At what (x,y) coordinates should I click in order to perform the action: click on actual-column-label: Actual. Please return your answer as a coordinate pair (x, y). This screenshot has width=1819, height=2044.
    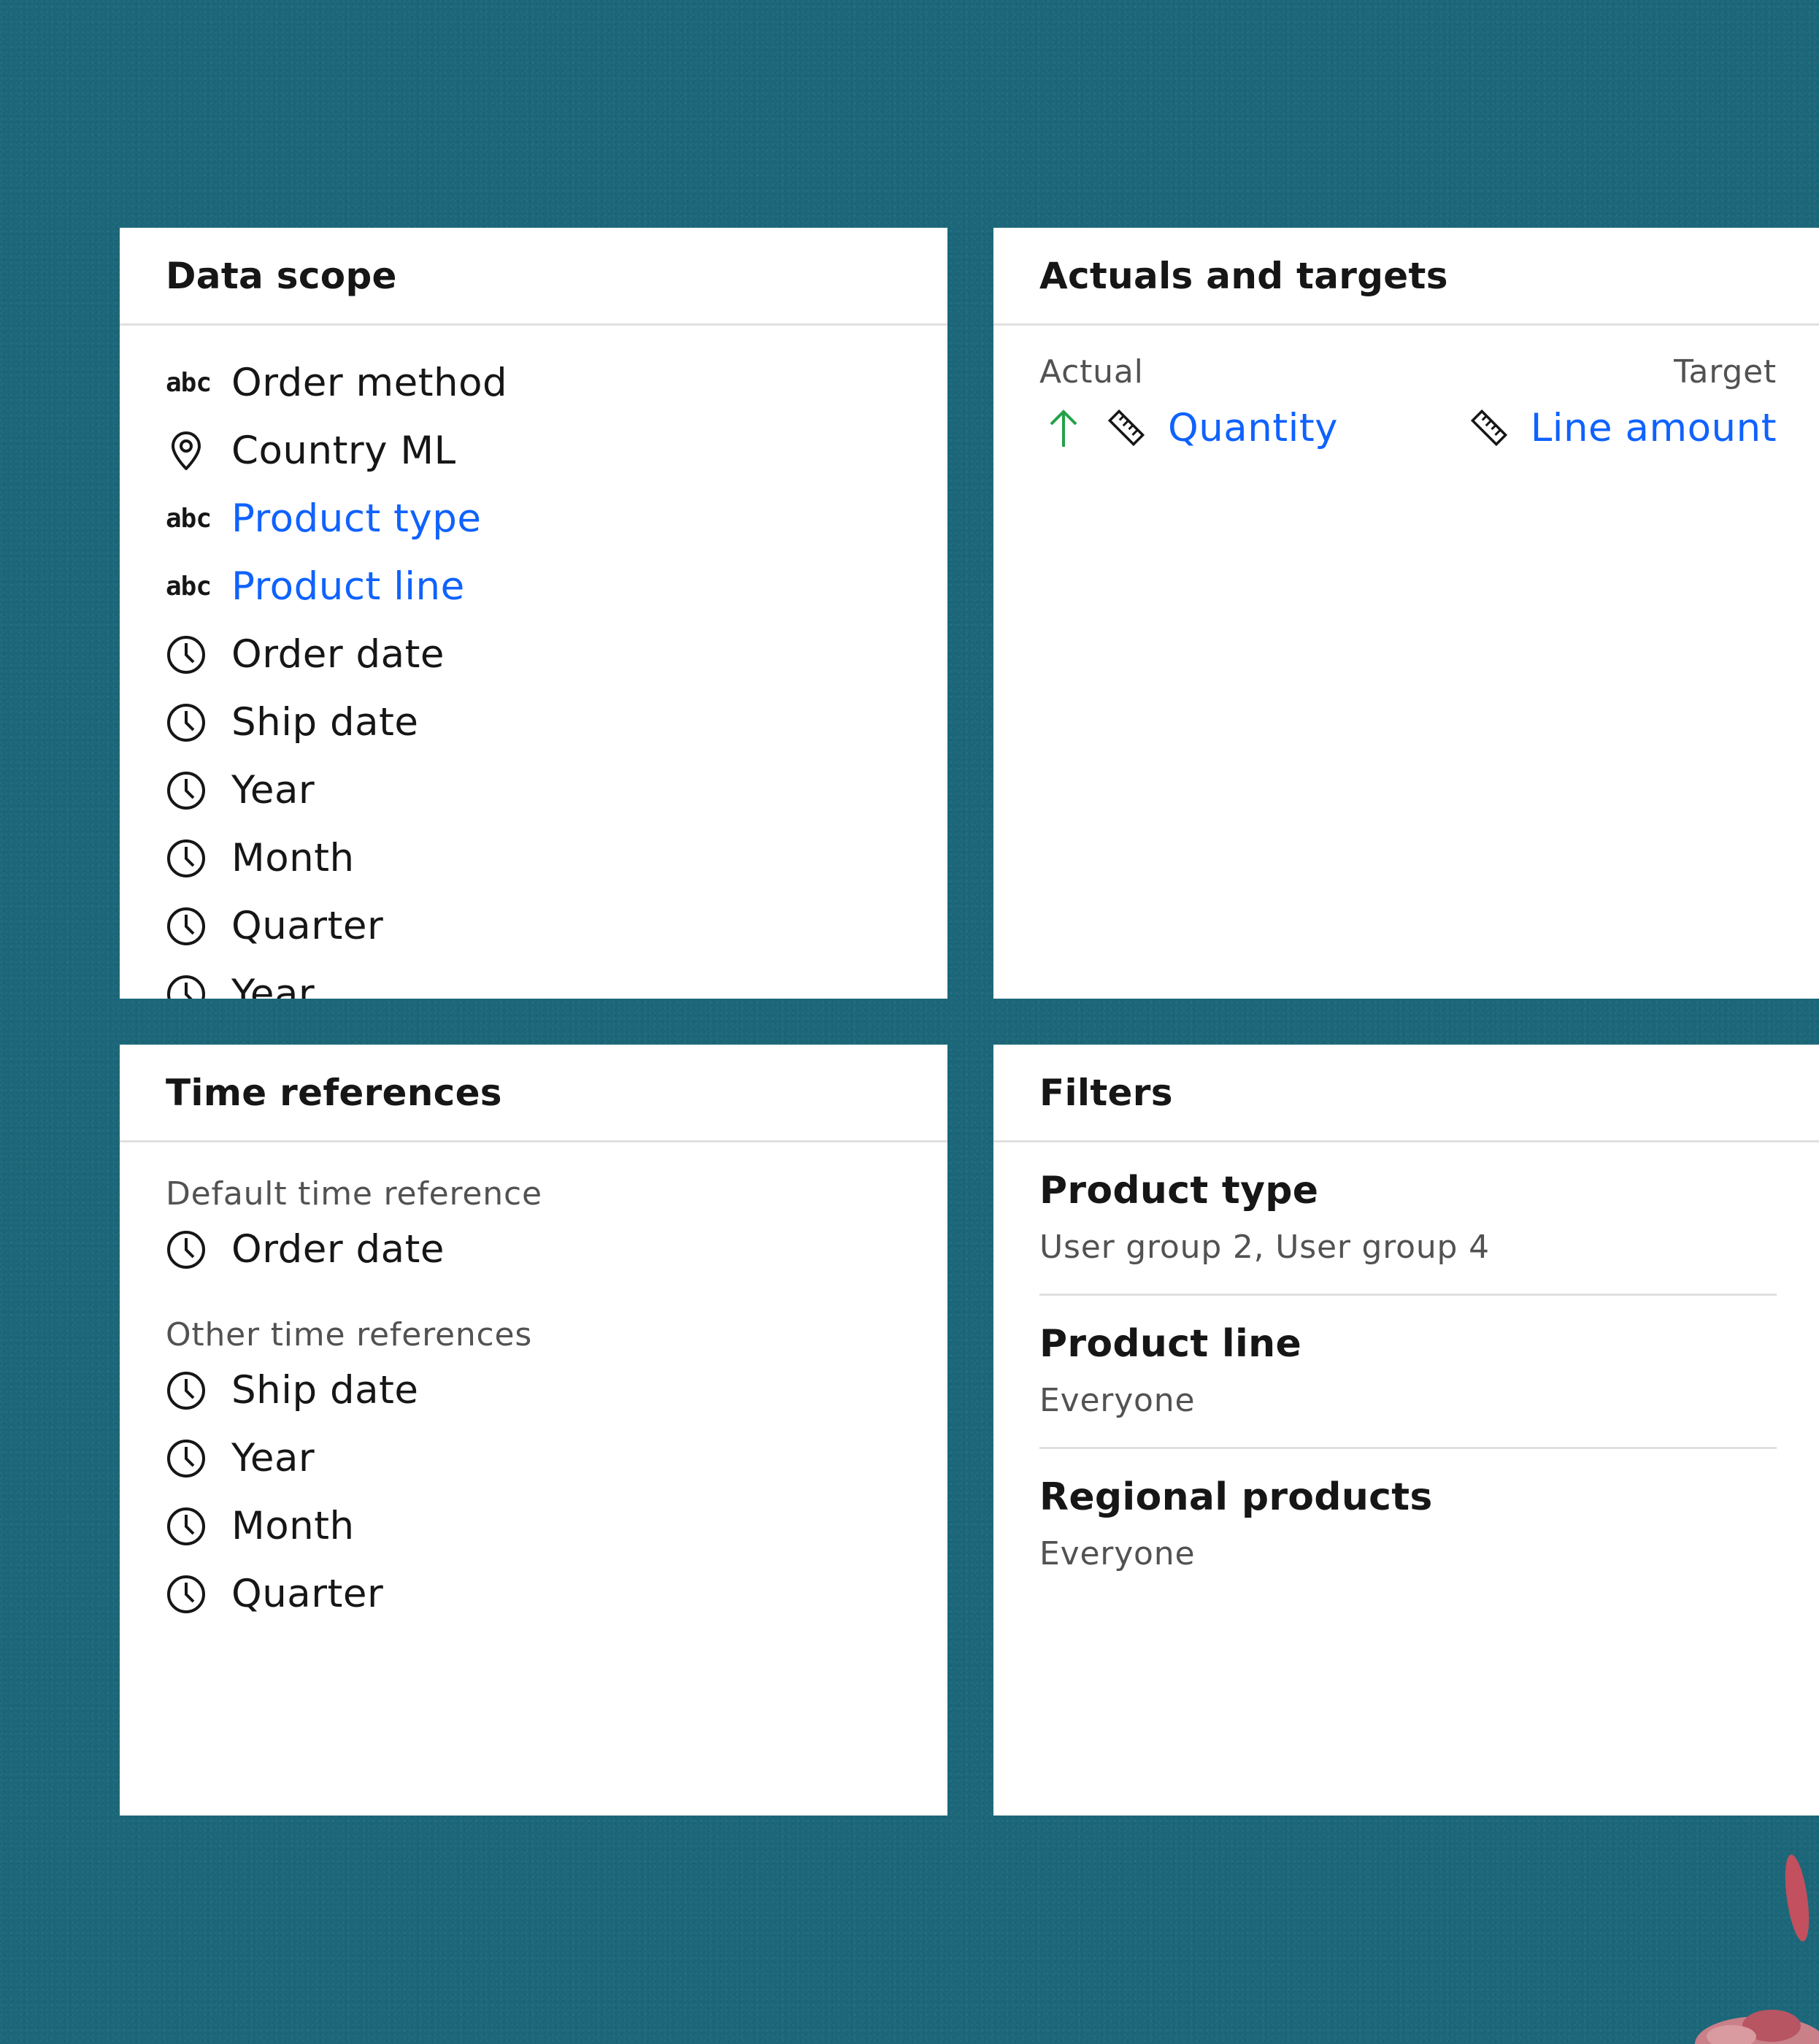
    Looking at the image, I should click on (1091, 372).